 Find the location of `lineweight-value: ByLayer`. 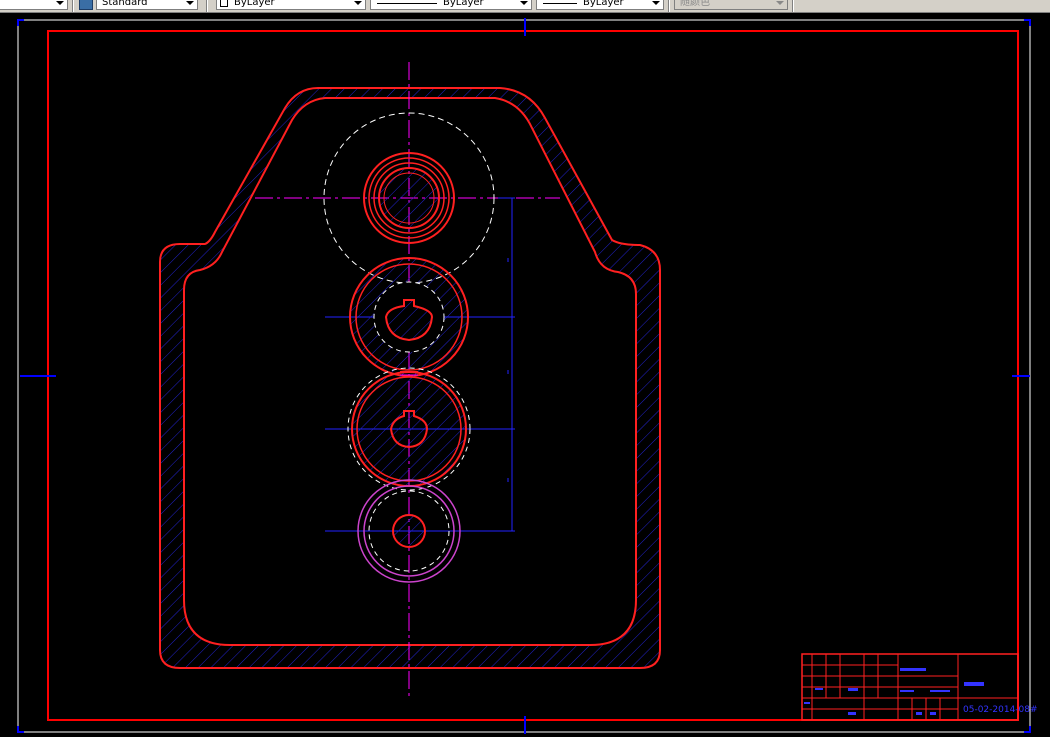

lineweight-value: ByLayer is located at coordinates (603, 4).